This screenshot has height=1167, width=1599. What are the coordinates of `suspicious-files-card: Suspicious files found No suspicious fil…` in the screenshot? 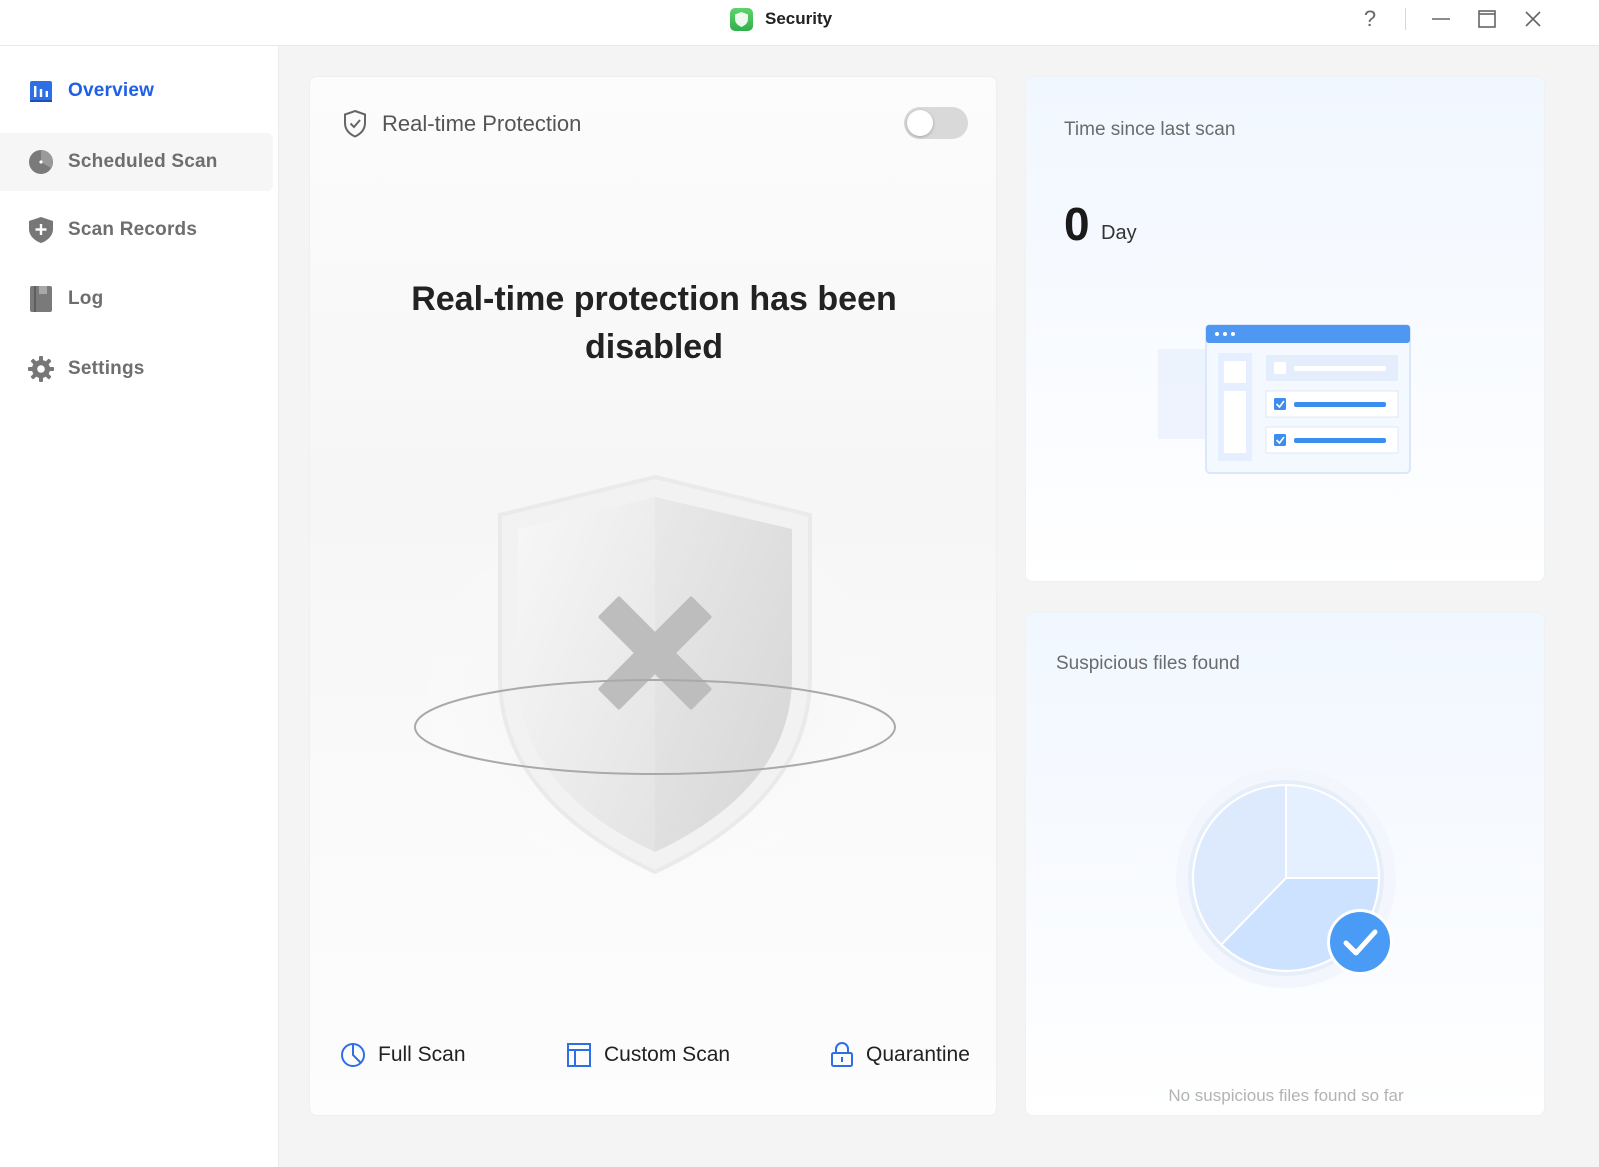 It's located at (1285, 864).